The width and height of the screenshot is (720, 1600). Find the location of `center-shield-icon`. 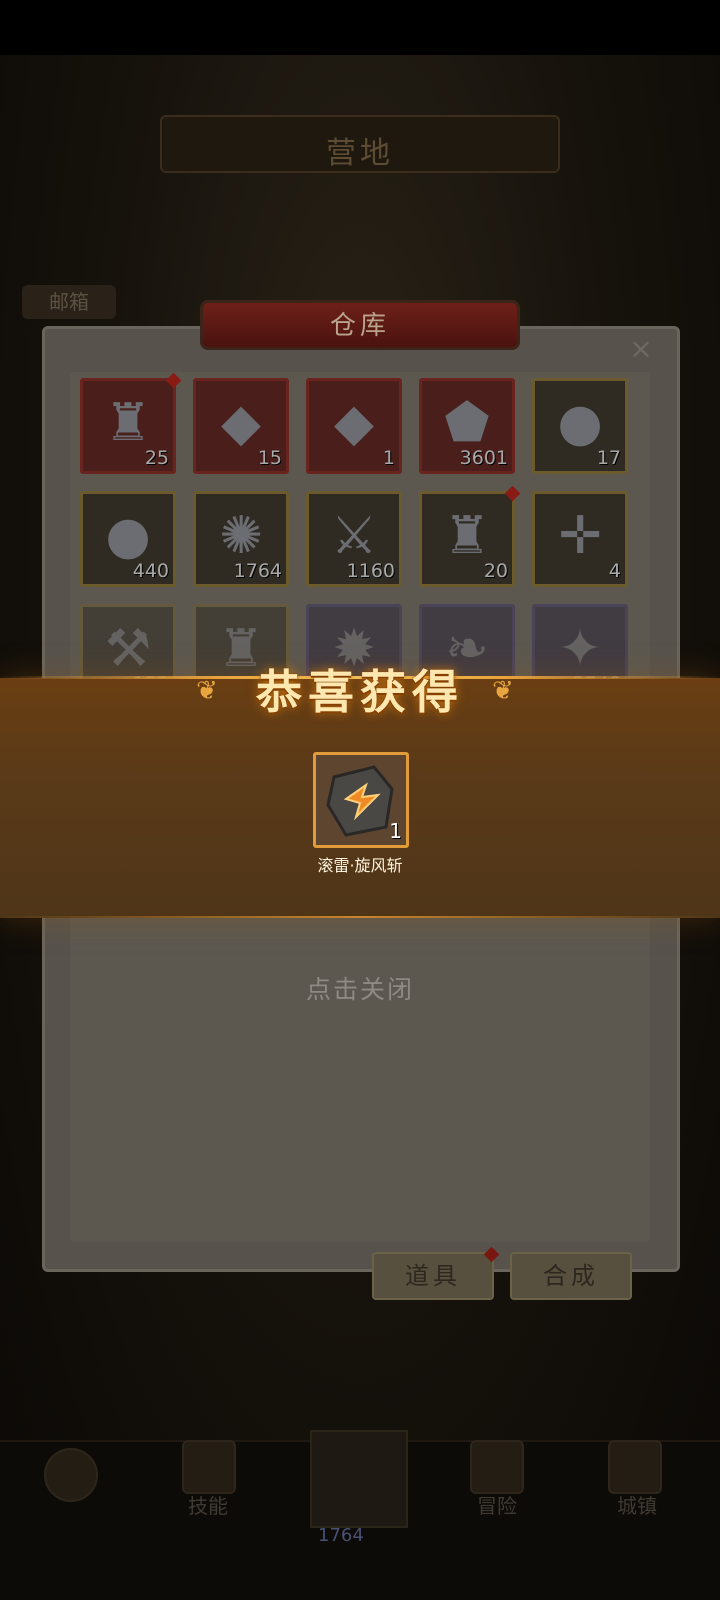

center-shield-icon is located at coordinates (359, 1479).